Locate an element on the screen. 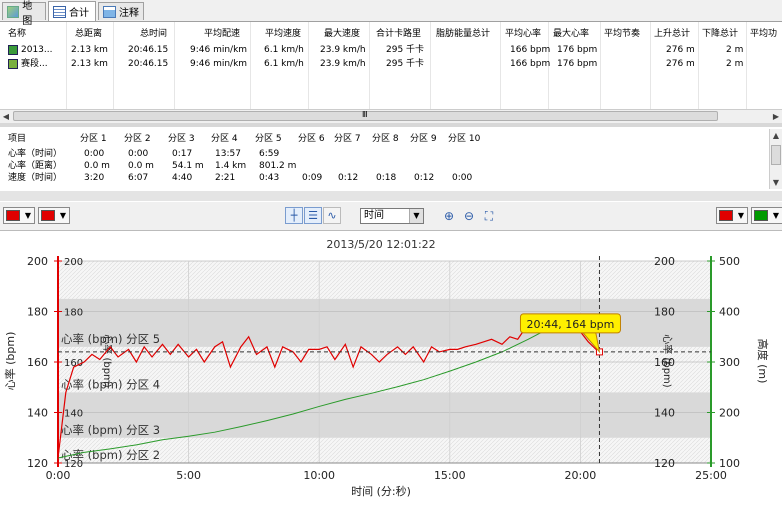 This screenshot has width=782, height=516. zone-cell: 0:12 is located at coordinates (424, 178).